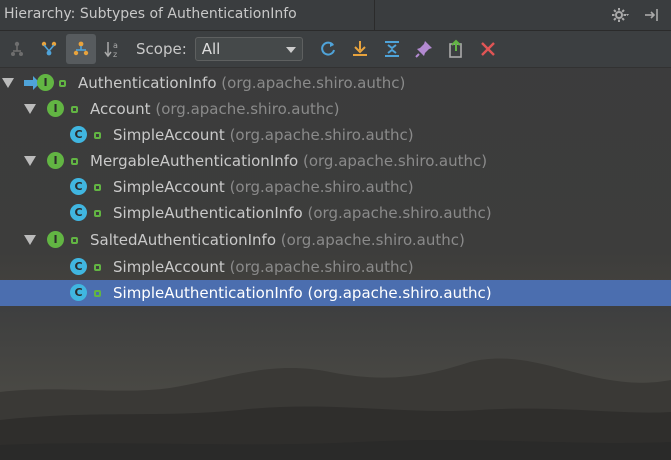  What do you see at coordinates (211, 49) in the screenshot?
I see `scope-value: All` at bounding box center [211, 49].